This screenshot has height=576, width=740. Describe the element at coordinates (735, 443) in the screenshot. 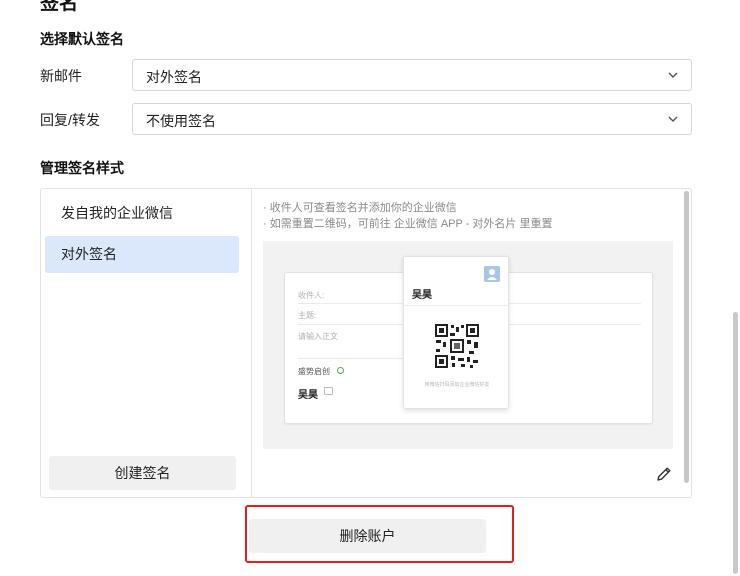

I see `page-scrollbar-thumb` at that location.